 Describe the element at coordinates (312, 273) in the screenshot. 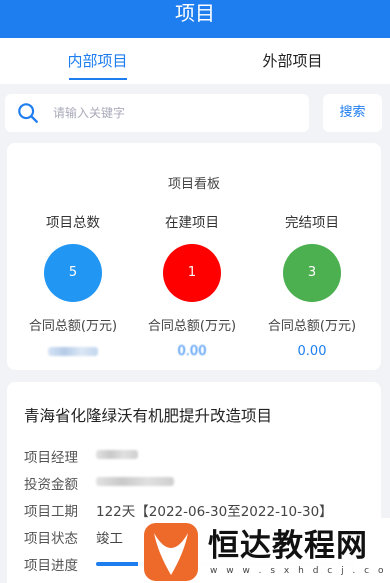

I see `stat-count-circle: 3` at that location.